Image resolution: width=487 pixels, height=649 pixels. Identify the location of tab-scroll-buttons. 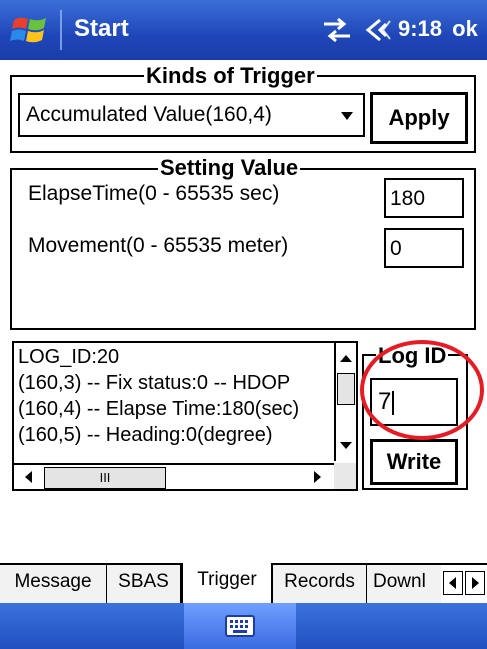
(464, 584).